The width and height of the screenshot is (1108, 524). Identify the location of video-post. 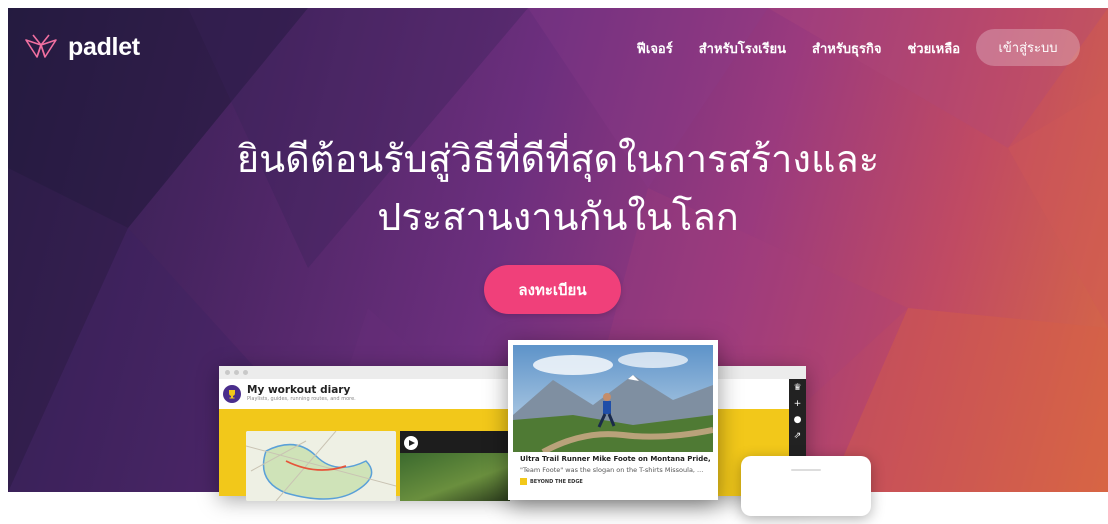
(455, 466).